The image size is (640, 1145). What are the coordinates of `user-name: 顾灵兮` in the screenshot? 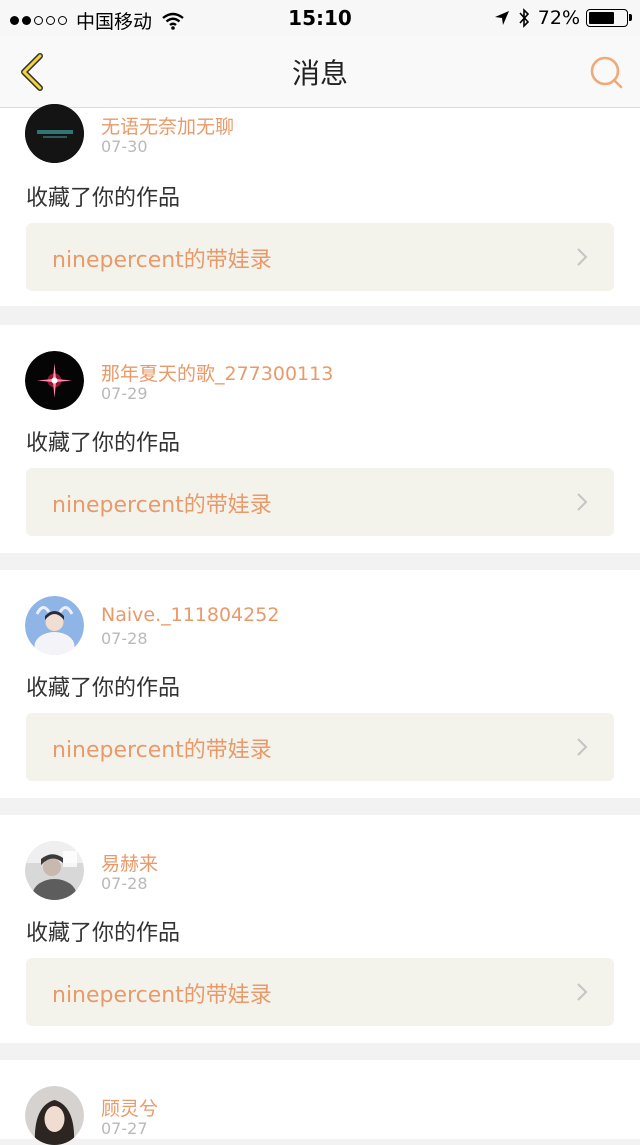 It's located at (129, 1107).